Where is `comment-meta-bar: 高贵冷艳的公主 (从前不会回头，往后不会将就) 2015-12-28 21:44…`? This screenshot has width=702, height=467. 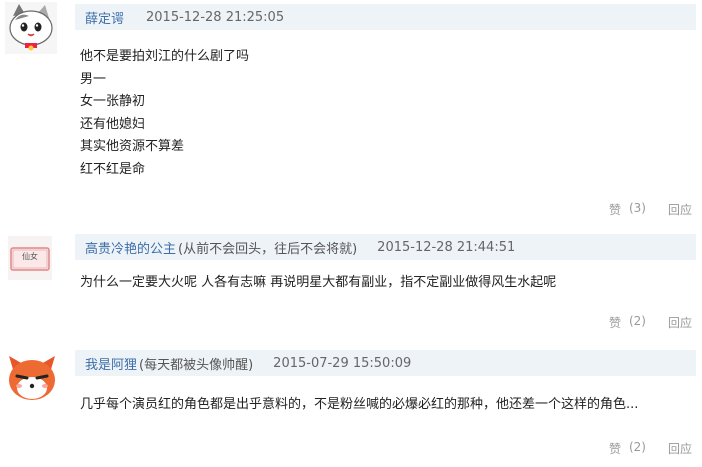 comment-meta-bar: 高贵冷艳的公主 (从前不会回头，往后不会将就) 2015-12-28 21:44… is located at coordinates (385, 247).